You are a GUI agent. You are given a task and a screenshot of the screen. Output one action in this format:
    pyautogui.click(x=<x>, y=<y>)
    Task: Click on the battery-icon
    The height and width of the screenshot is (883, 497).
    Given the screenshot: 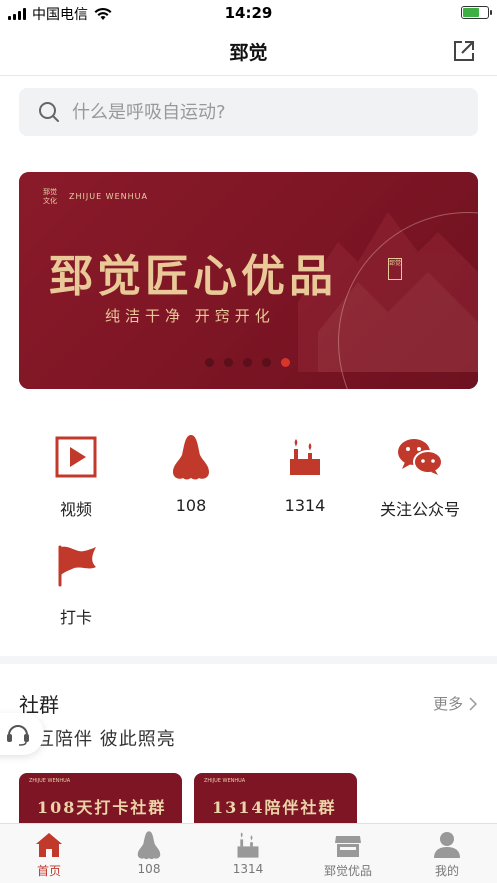 What is the action you would take?
    pyautogui.click(x=476, y=12)
    